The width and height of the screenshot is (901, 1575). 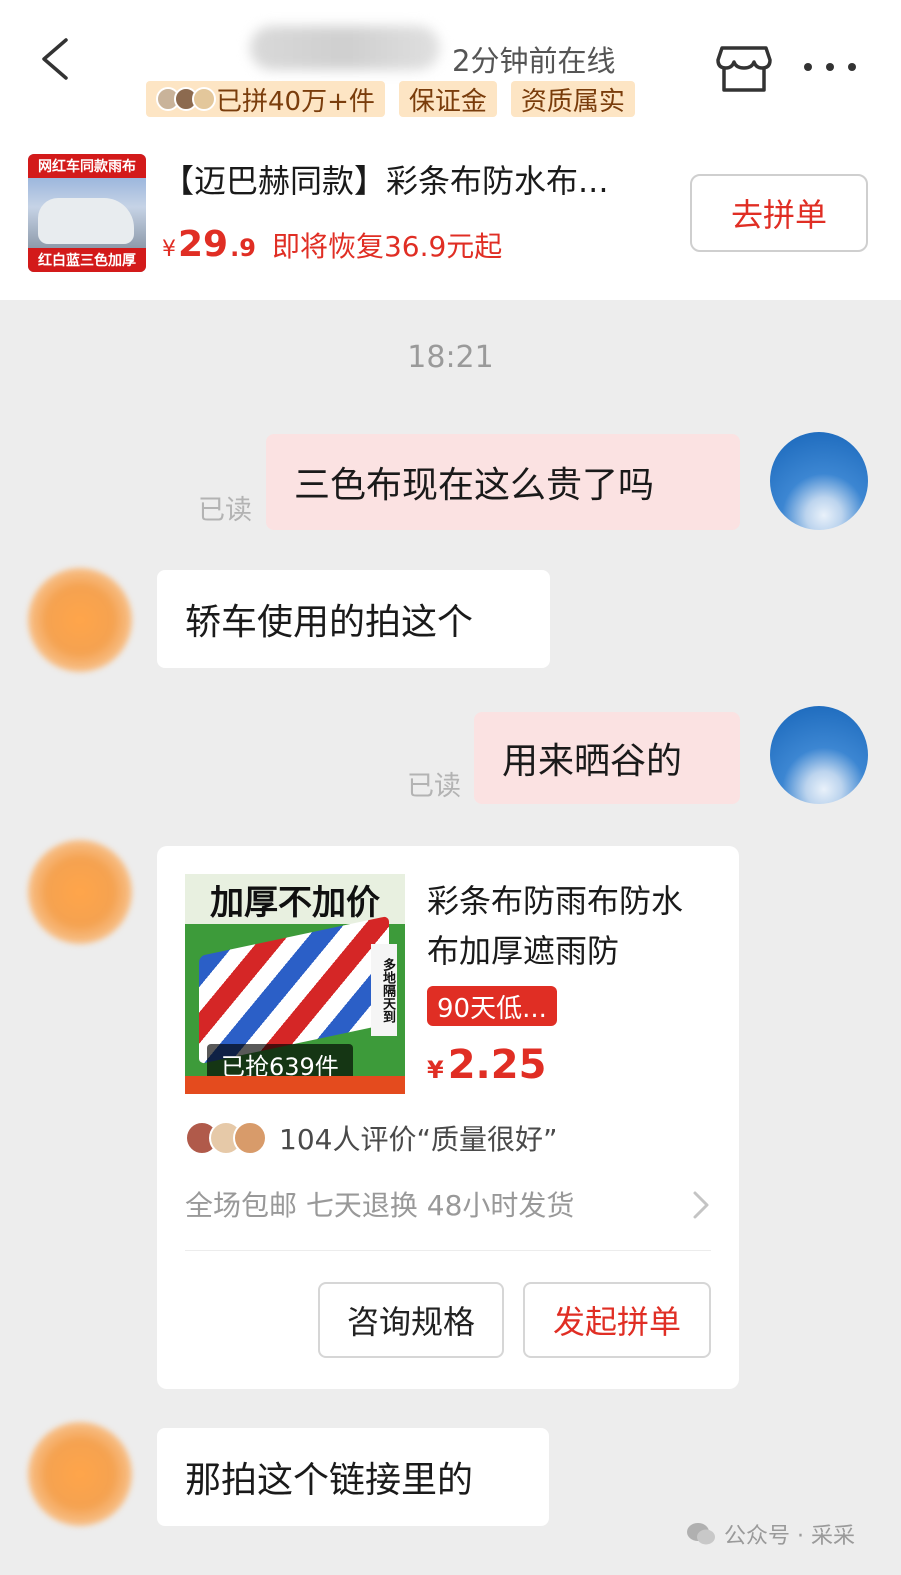 What do you see at coordinates (830, 67) in the screenshot?
I see `more-dots-icon` at bounding box center [830, 67].